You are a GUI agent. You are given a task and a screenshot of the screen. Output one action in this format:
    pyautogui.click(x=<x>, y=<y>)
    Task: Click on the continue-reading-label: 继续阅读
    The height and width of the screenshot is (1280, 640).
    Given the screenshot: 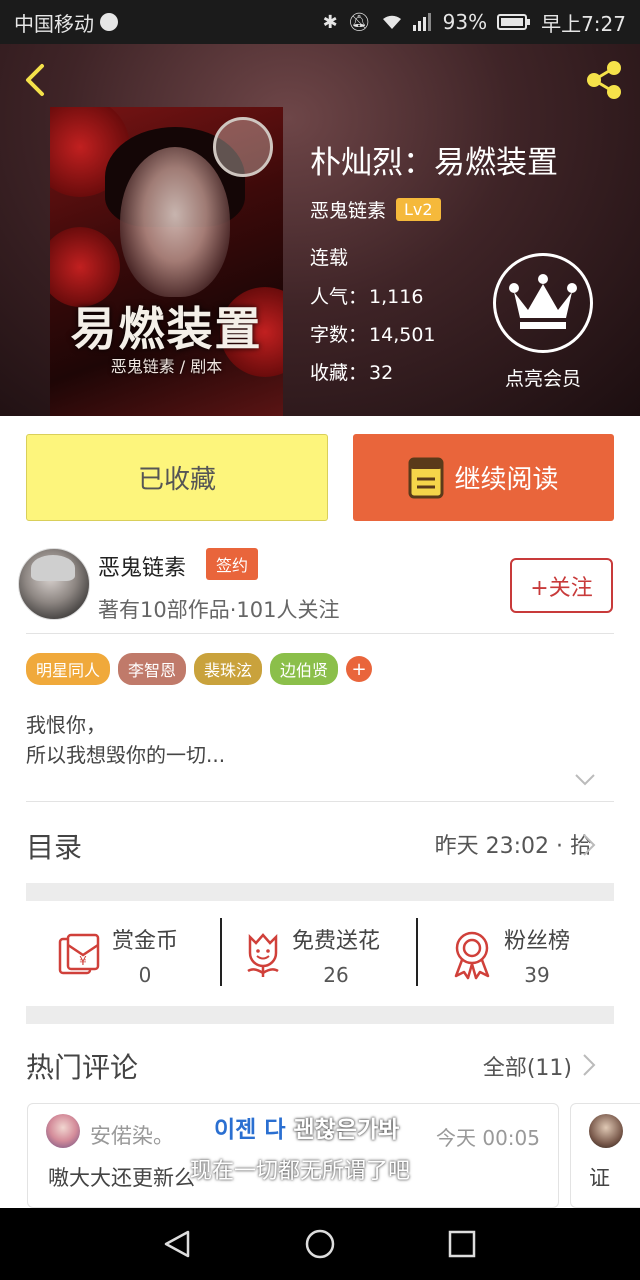 What is the action you would take?
    pyautogui.click(x=506, y=480)
    